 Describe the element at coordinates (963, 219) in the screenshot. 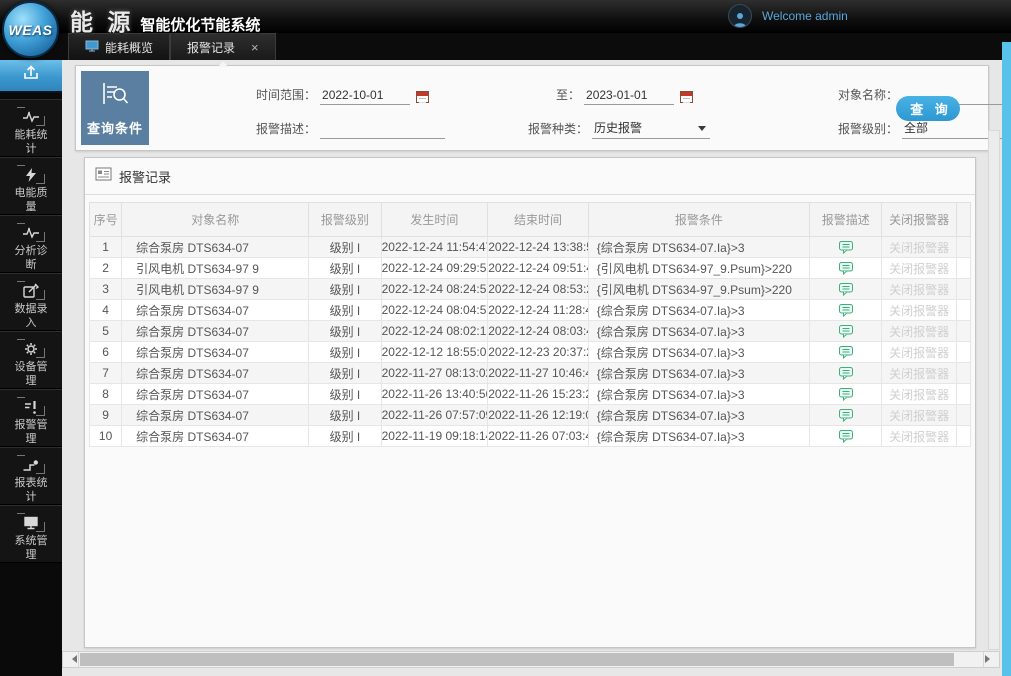

I see `col-spacer` at that location.